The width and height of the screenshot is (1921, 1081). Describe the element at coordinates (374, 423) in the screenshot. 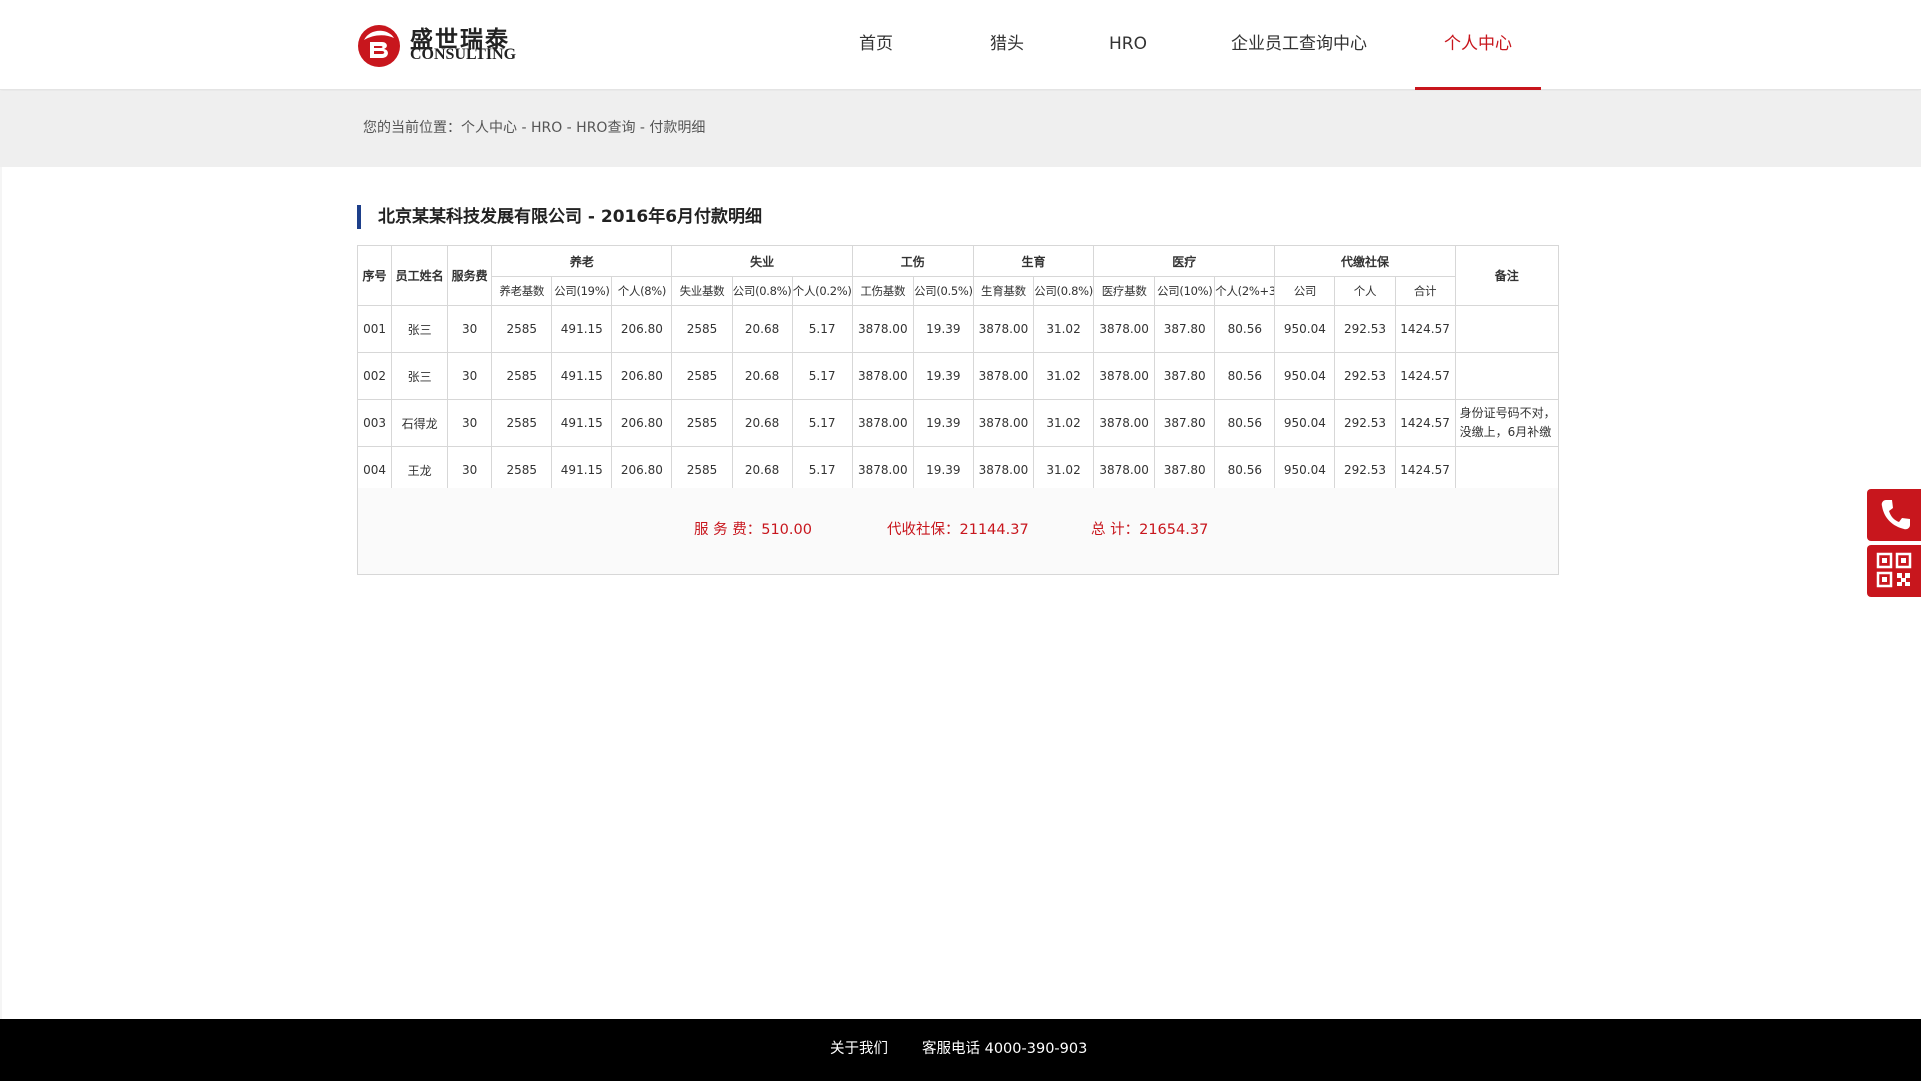

I see `table-cell: 003` at that location.